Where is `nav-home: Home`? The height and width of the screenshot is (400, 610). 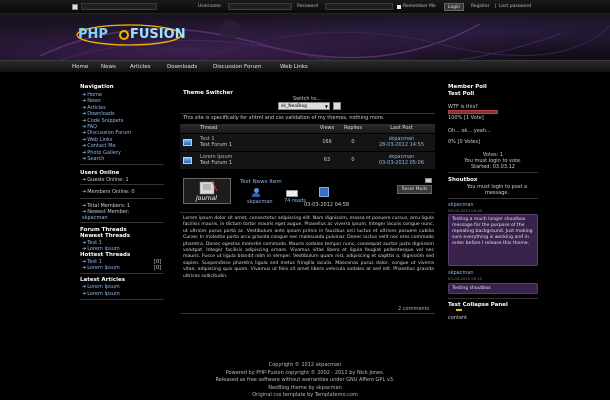
nav-home: Home is located at coordinates (80, 67).